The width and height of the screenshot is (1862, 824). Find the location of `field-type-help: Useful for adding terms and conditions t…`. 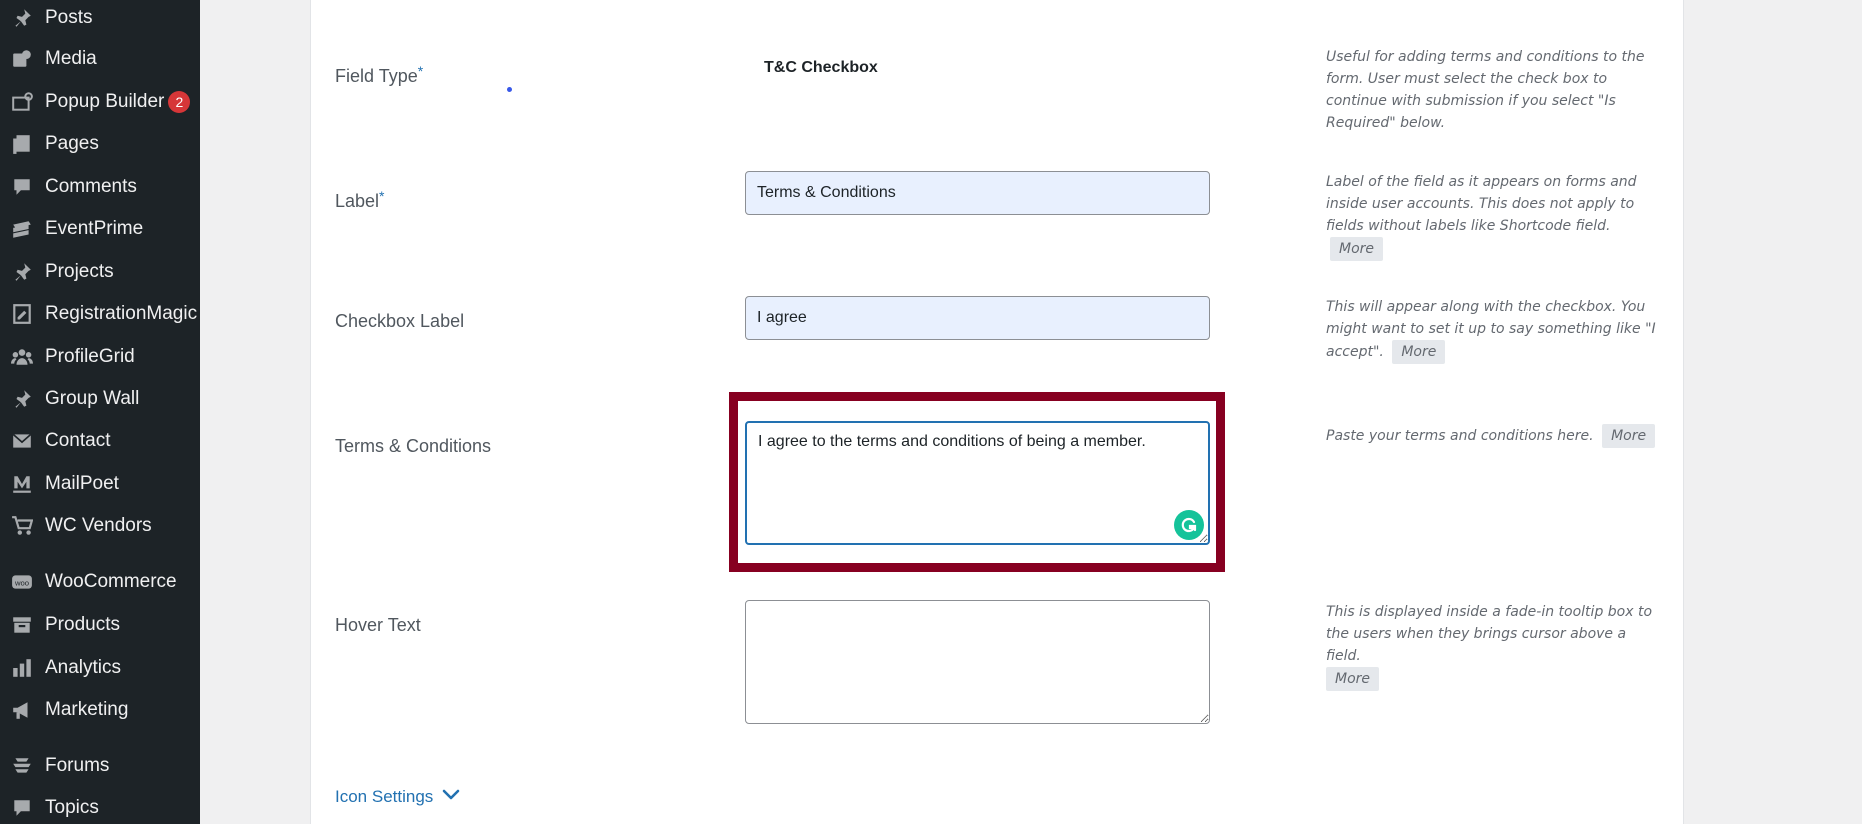

field-type-help: Useful for adding terms and conditions t… is located at coordinates (1493, 90).